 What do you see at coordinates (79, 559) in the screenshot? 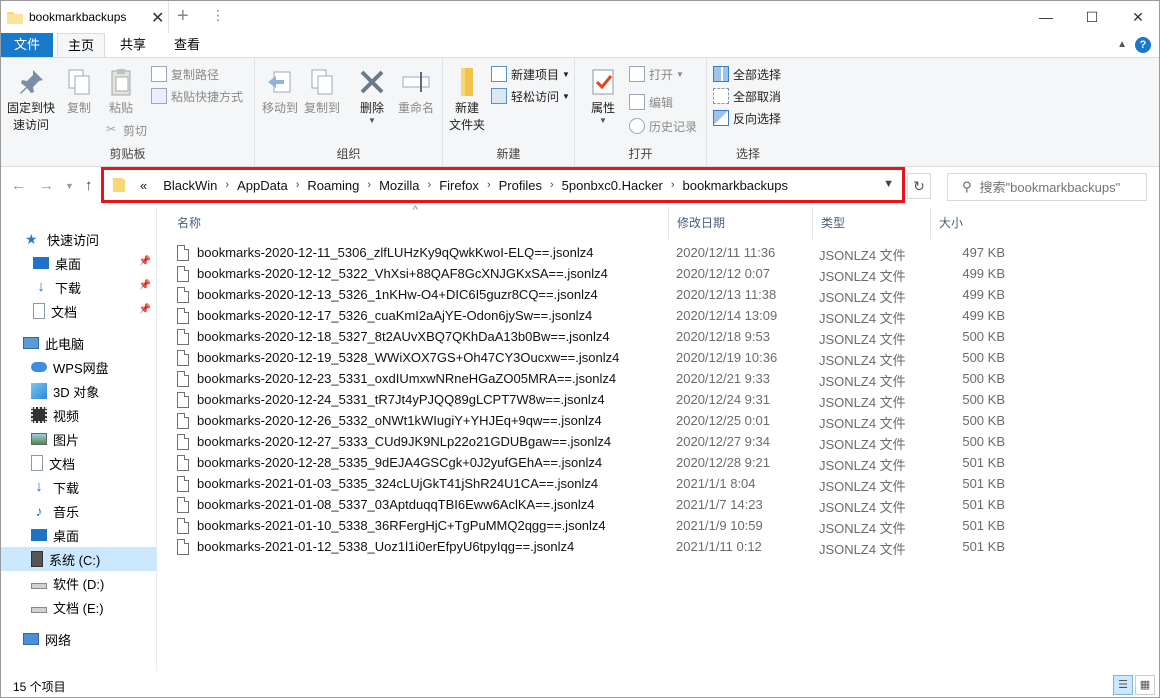
I see `nav-drive-c: 系统 (C:)` at bounding box center [79, 559].